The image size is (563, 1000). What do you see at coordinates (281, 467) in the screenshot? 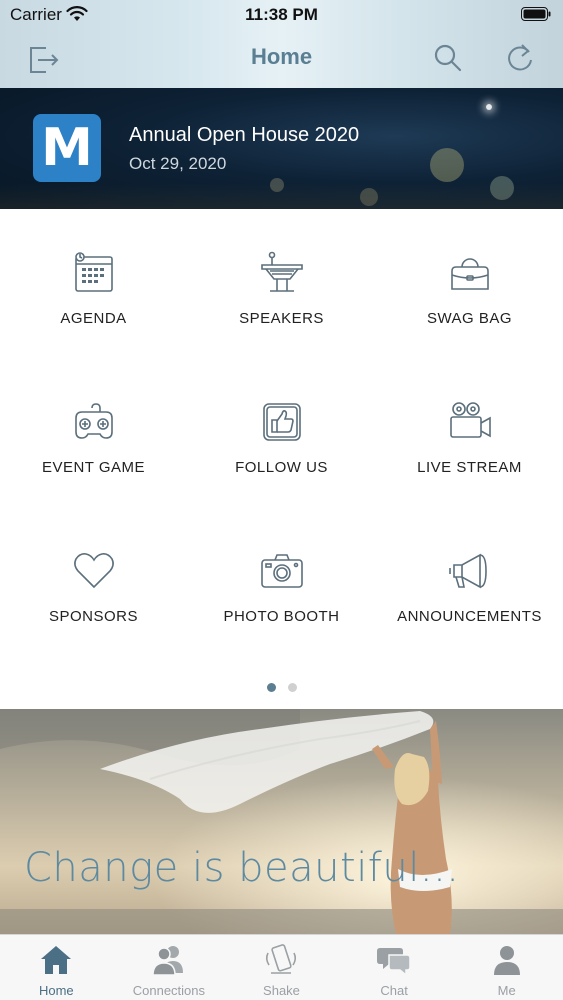
I see `feature-label: FOLLOW US` at bounding box center [281, 467].